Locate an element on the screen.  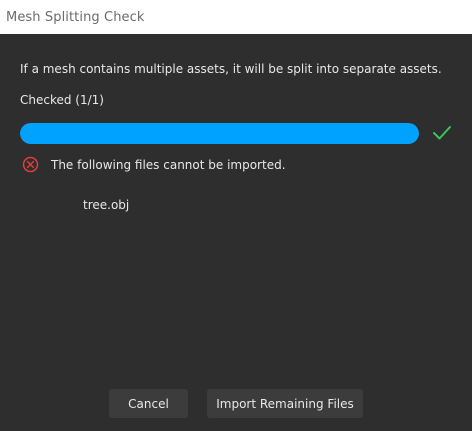
import-remaining-files-button: Import Remaining Files is located at coordinates (285, 403).